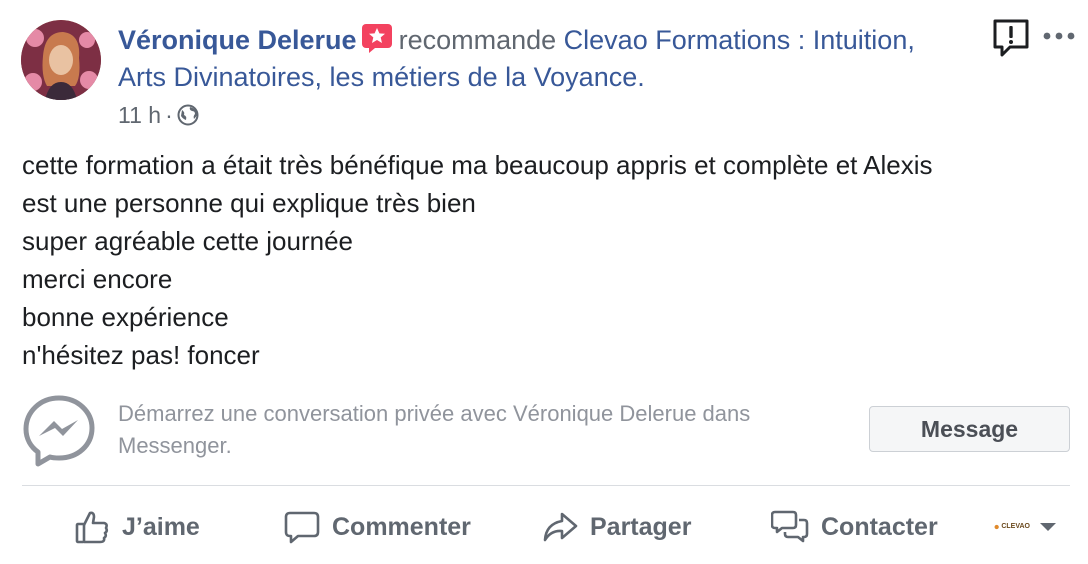 Image resolution: width=1088 pixels, height=564 pixels. What do you see at coordinates (1011, 38) in the screenshot?
I see `report-icon` at bounding box center [1011, 38].